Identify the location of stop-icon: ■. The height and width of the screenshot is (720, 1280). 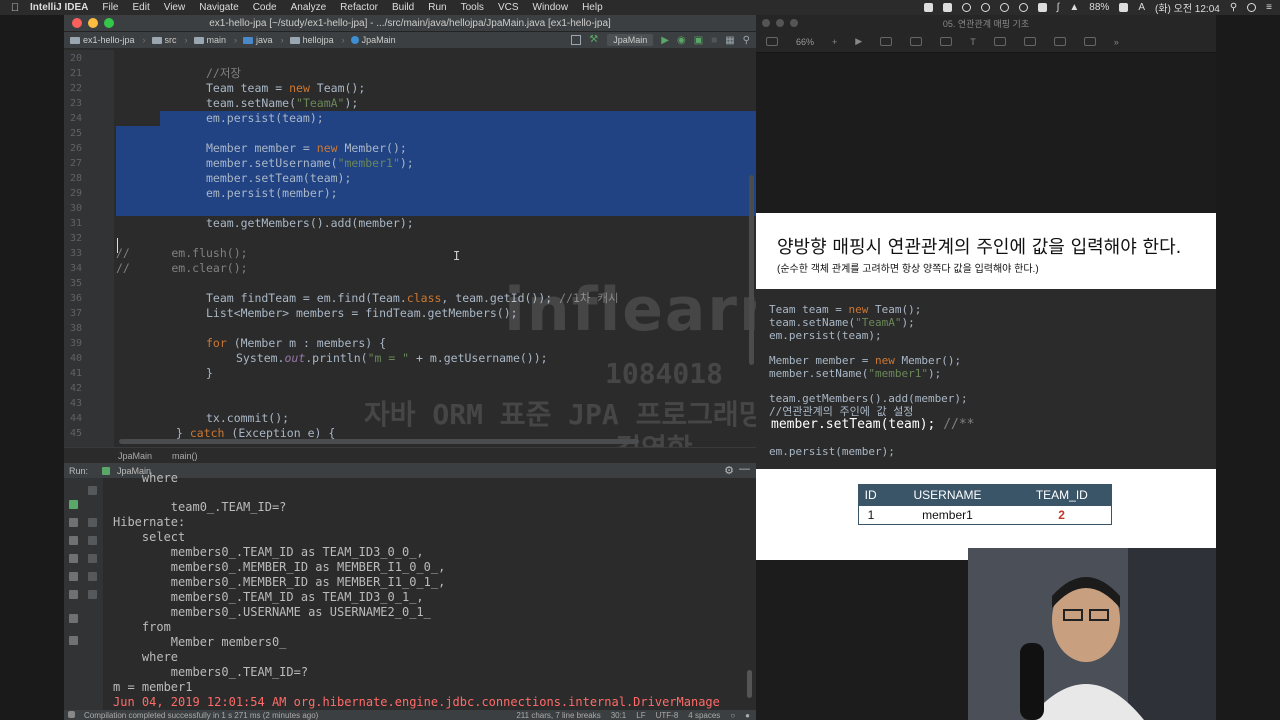
(714, 40).